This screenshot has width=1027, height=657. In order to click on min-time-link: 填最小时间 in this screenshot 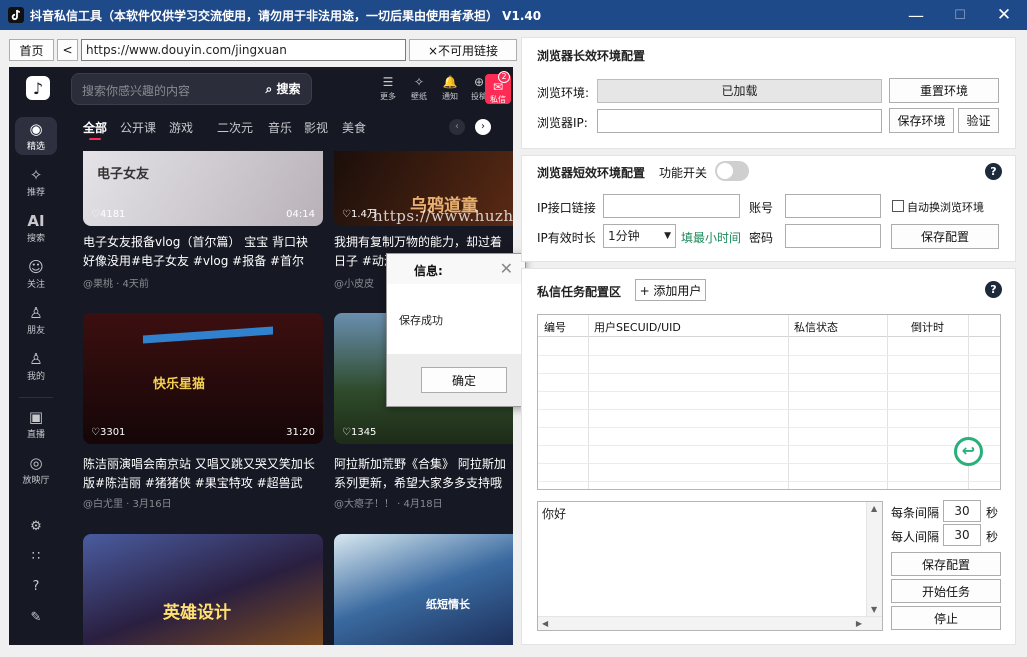, I will do `click(711, 237)`.